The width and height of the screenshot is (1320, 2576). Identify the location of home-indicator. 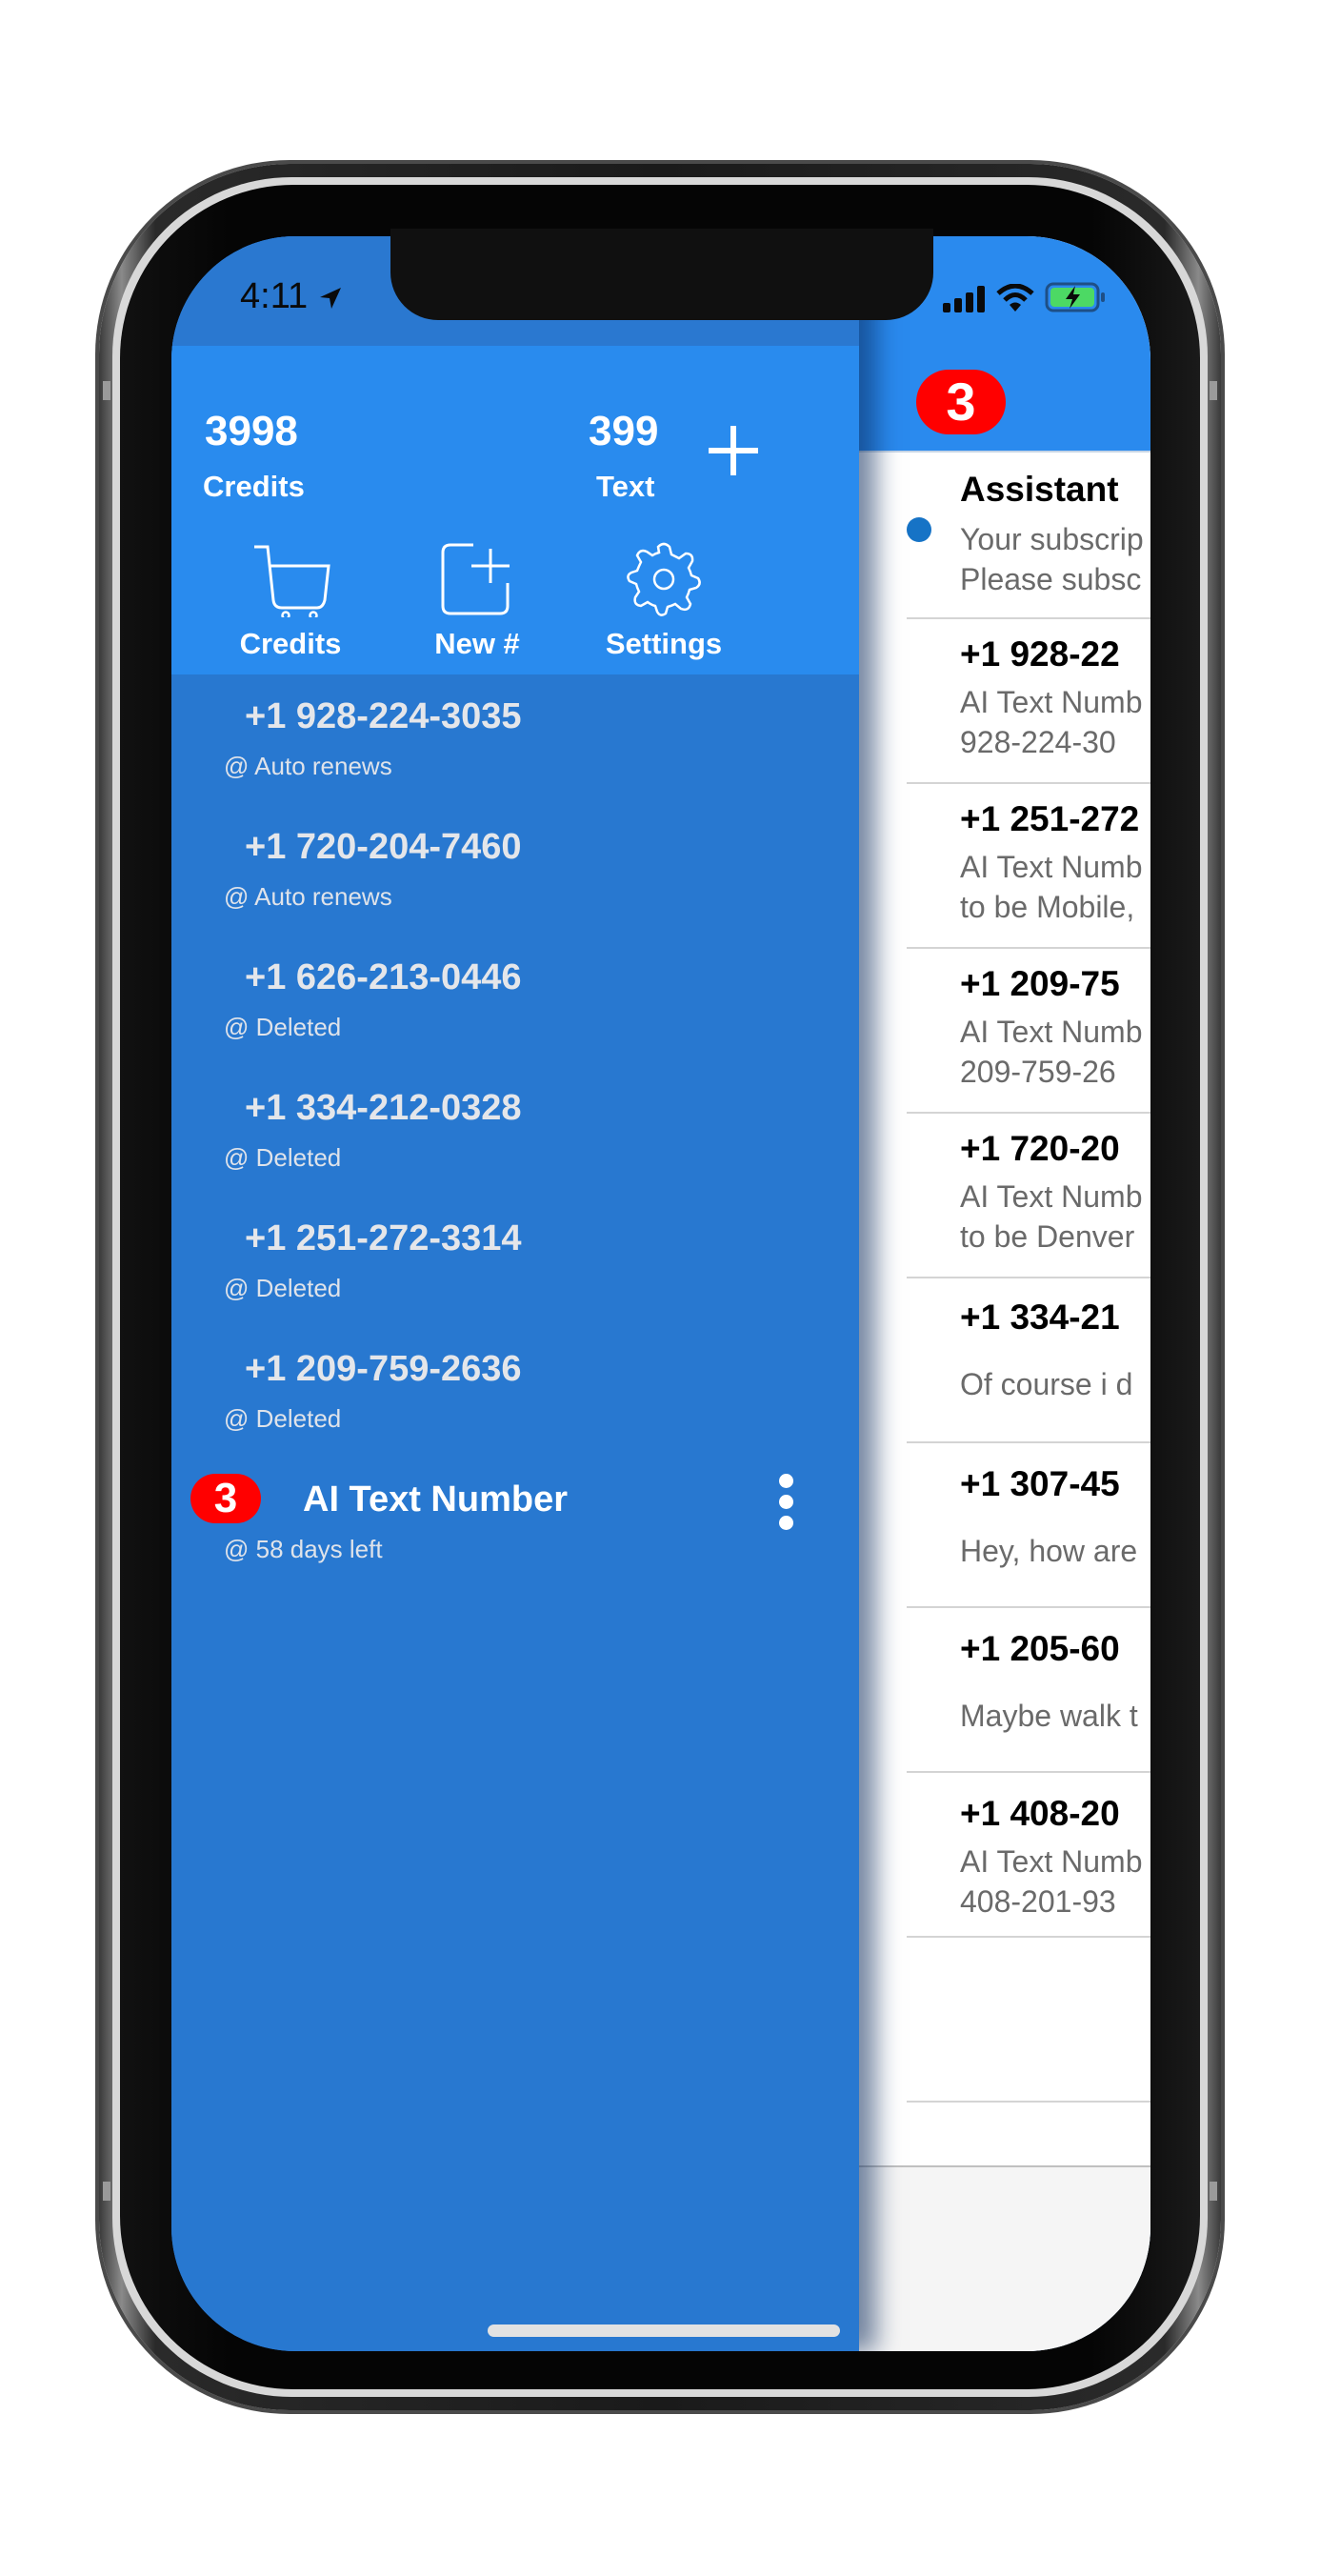
(664, 2331).